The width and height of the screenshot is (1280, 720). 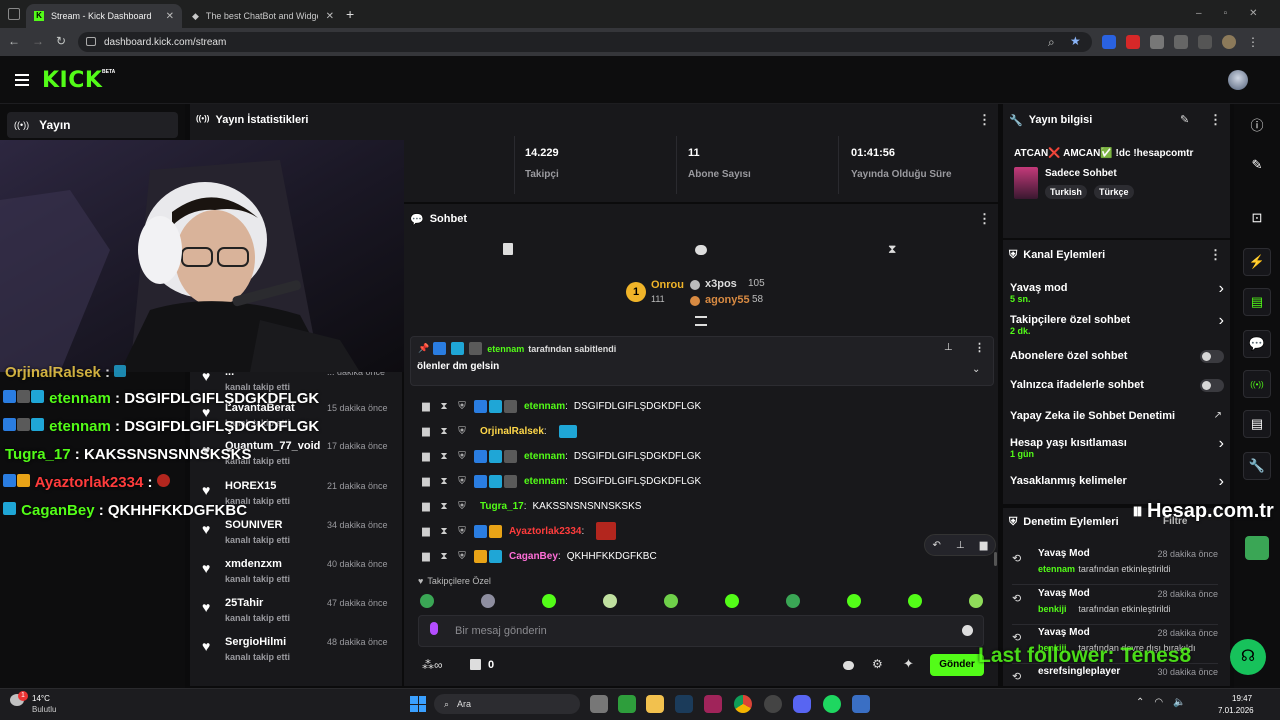 I want to click on folder-icon, so click(x=655, y=704).